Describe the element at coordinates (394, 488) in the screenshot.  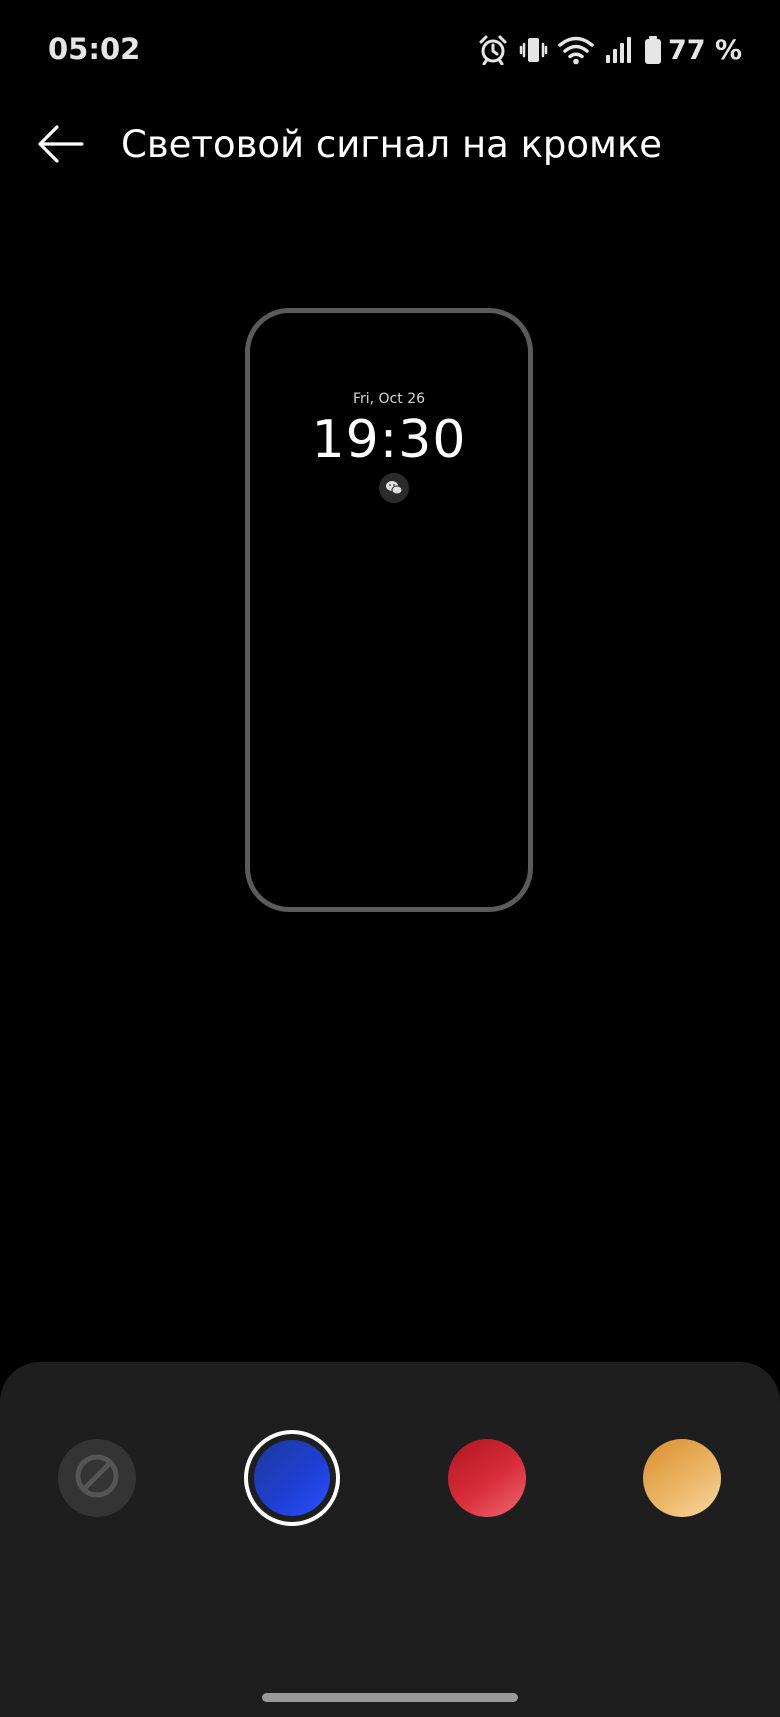
I see `wechat-icon` at that location.